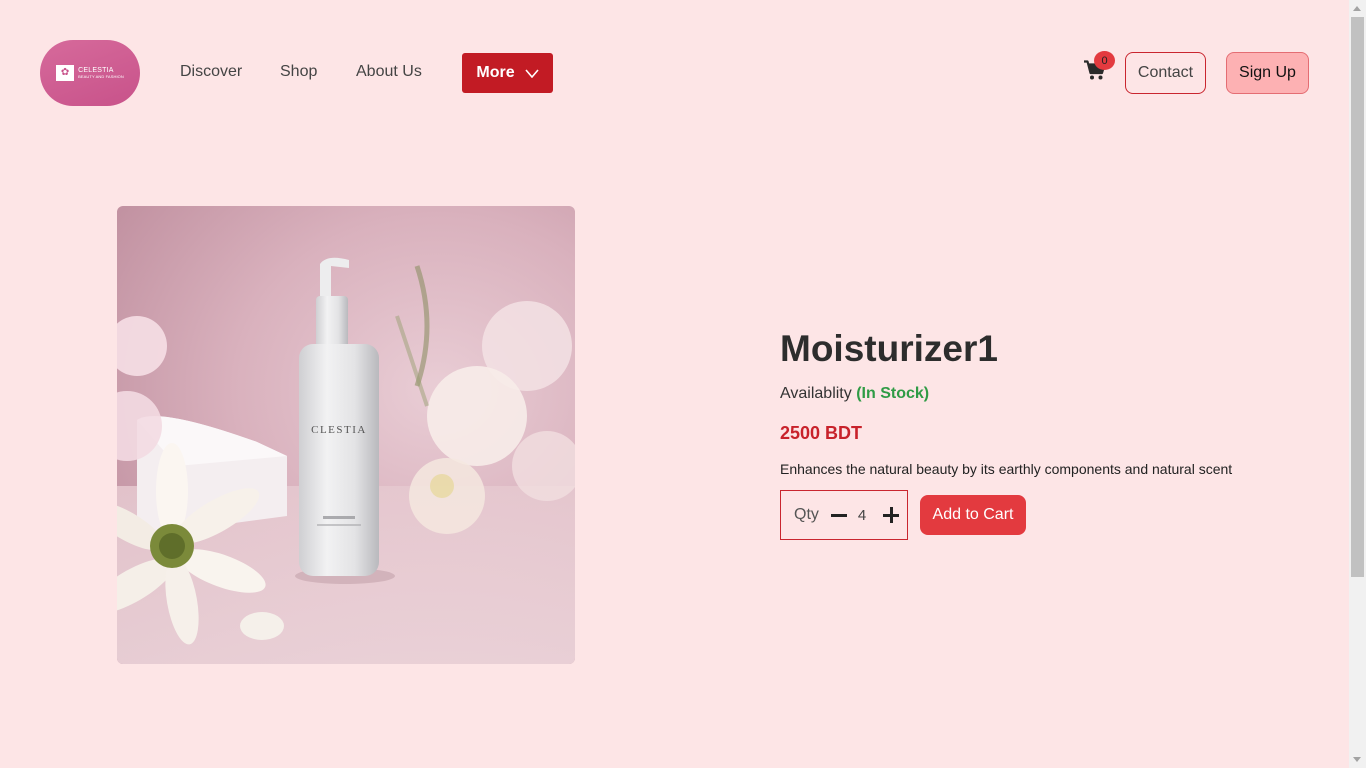 This screenshot has width=1366, height=768. I want to click on quantity-stepper: Qty 4, so click(844, 515).